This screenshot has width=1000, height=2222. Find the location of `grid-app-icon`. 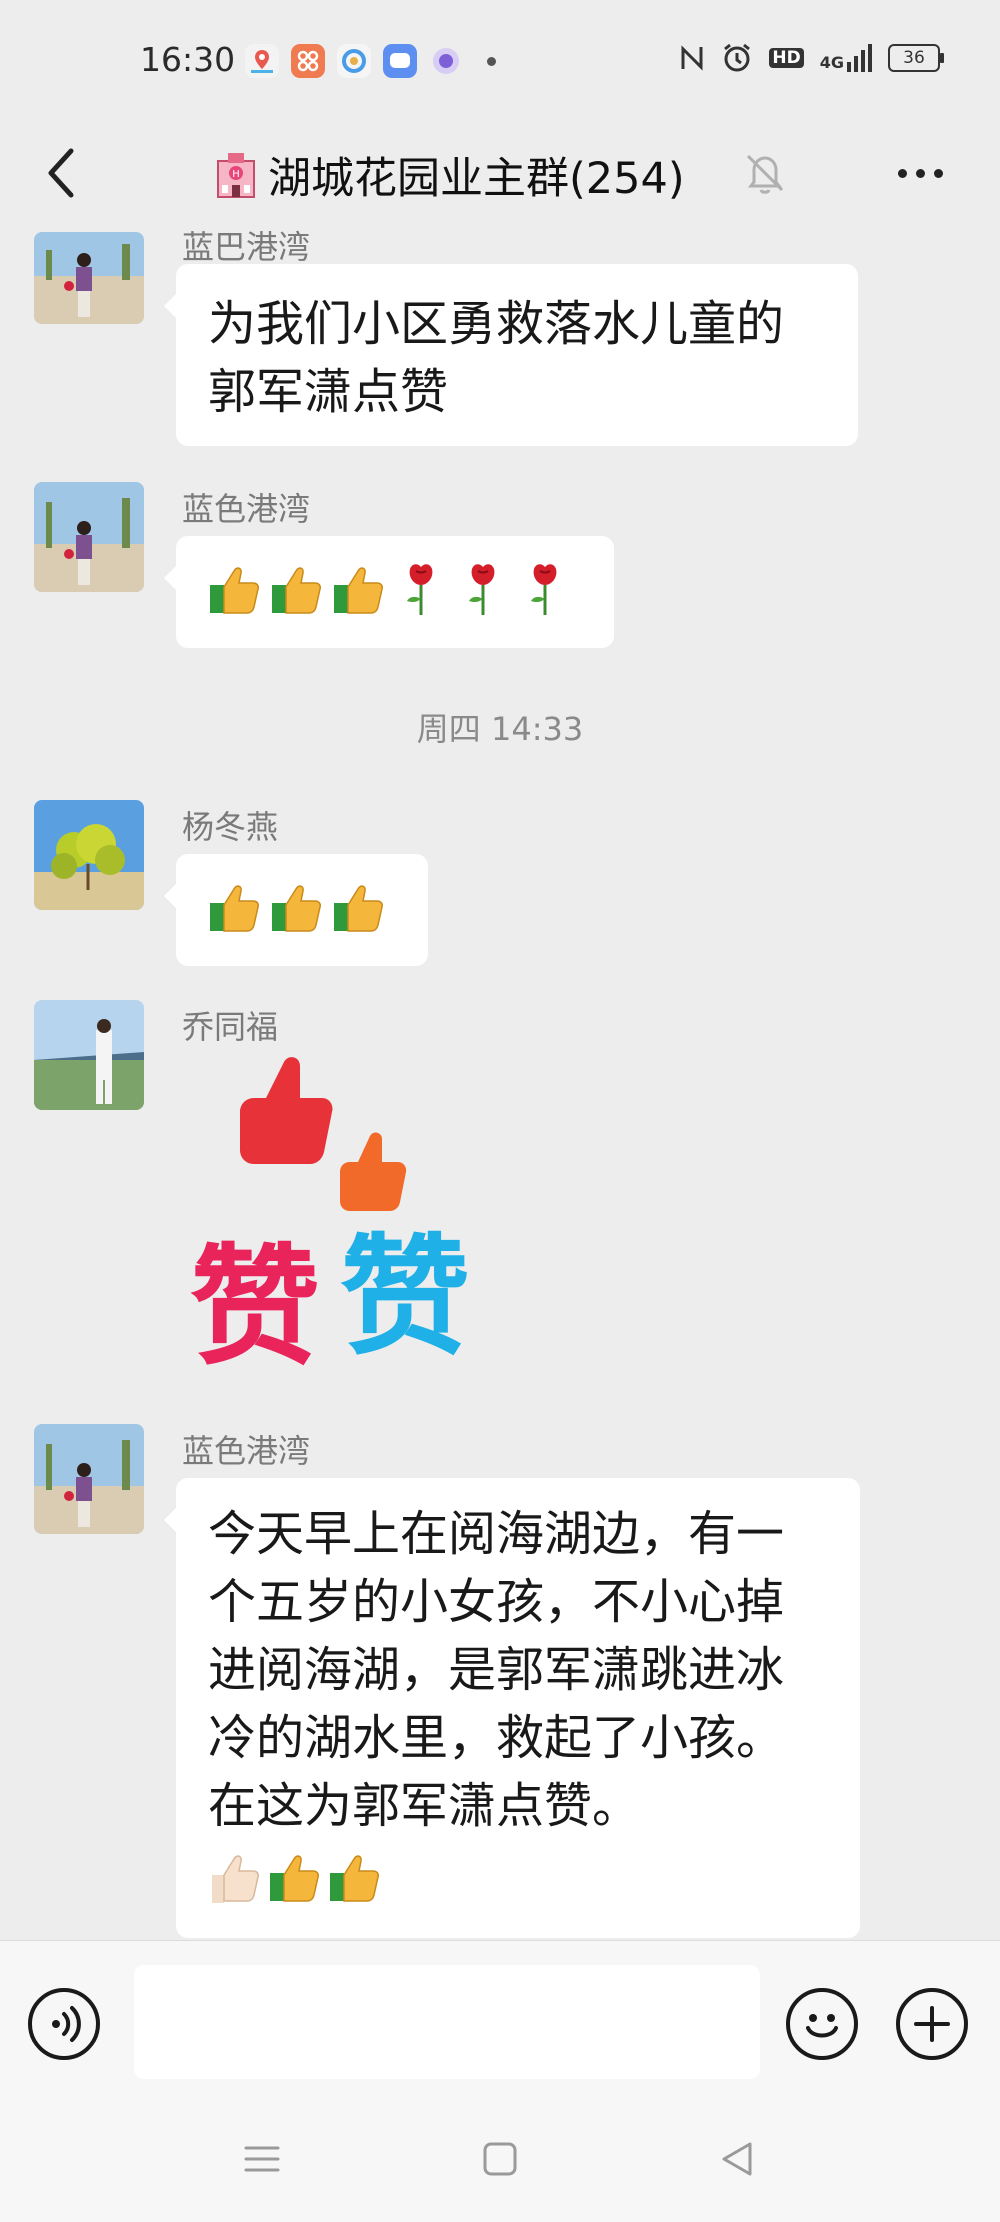

grid-app-icon is located at coordinates (308, 61).